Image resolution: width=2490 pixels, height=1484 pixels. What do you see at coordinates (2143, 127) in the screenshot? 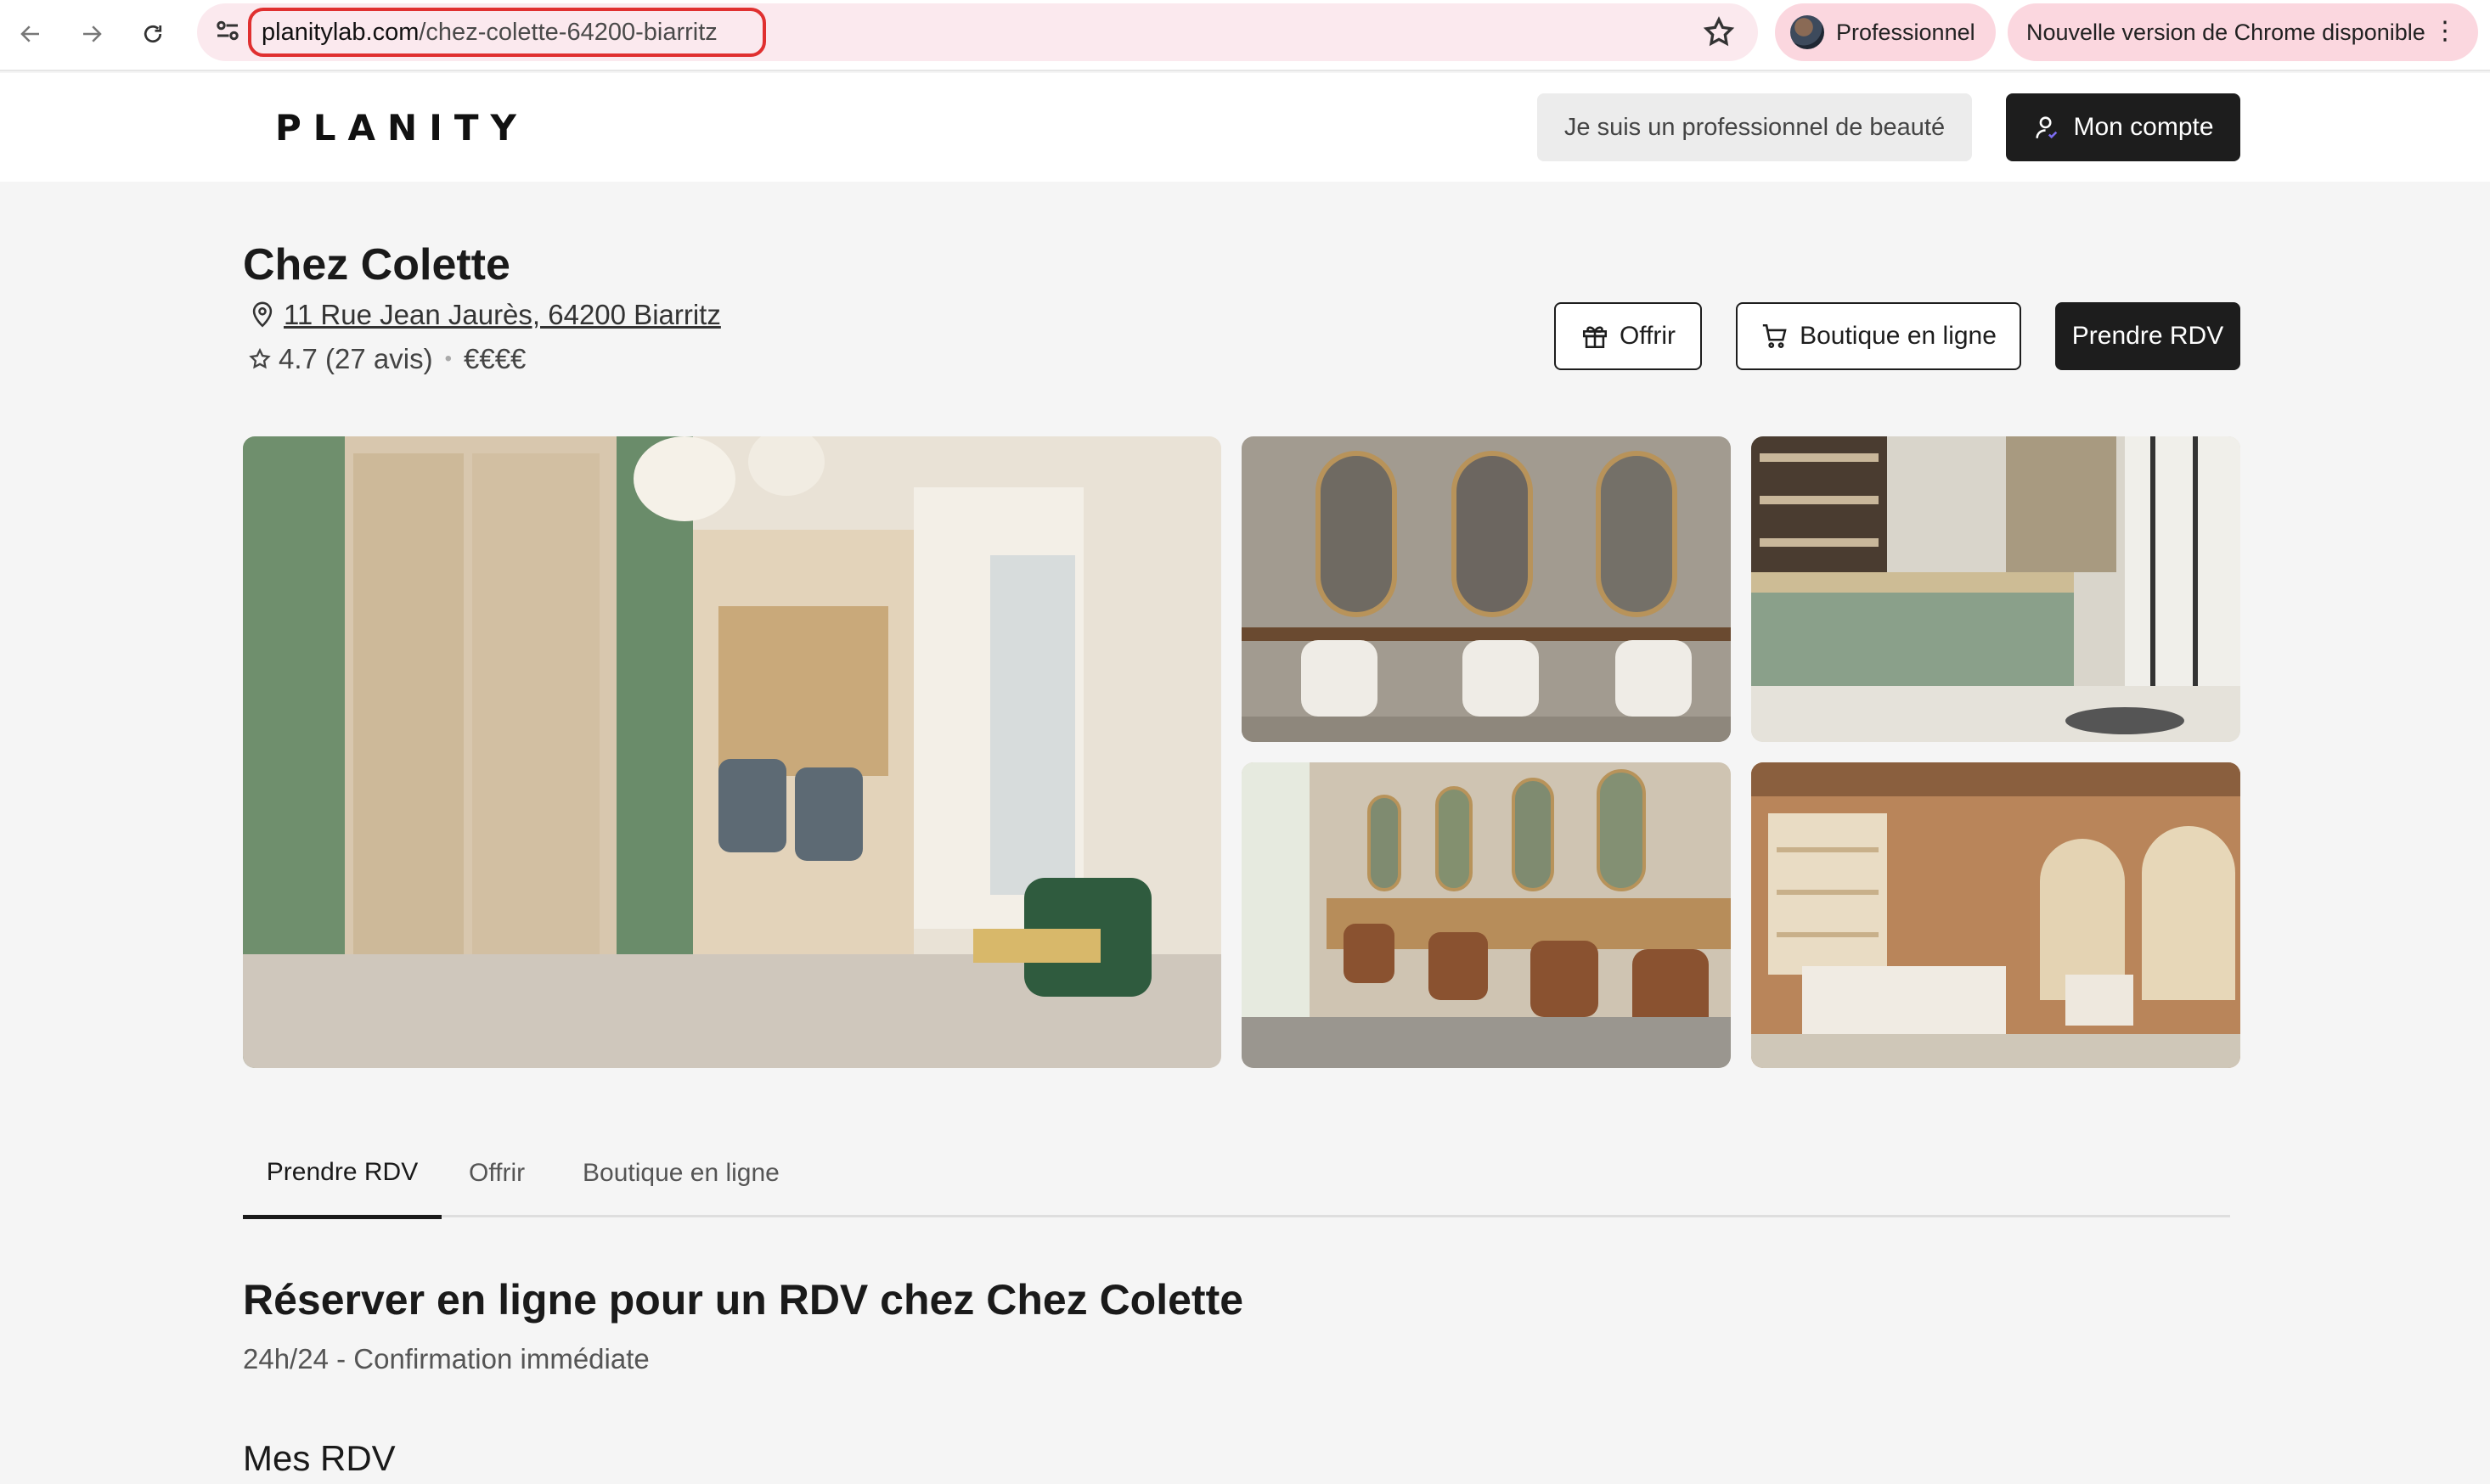
I see `account-label: Mon compte` at bounding box center [2143, 127].